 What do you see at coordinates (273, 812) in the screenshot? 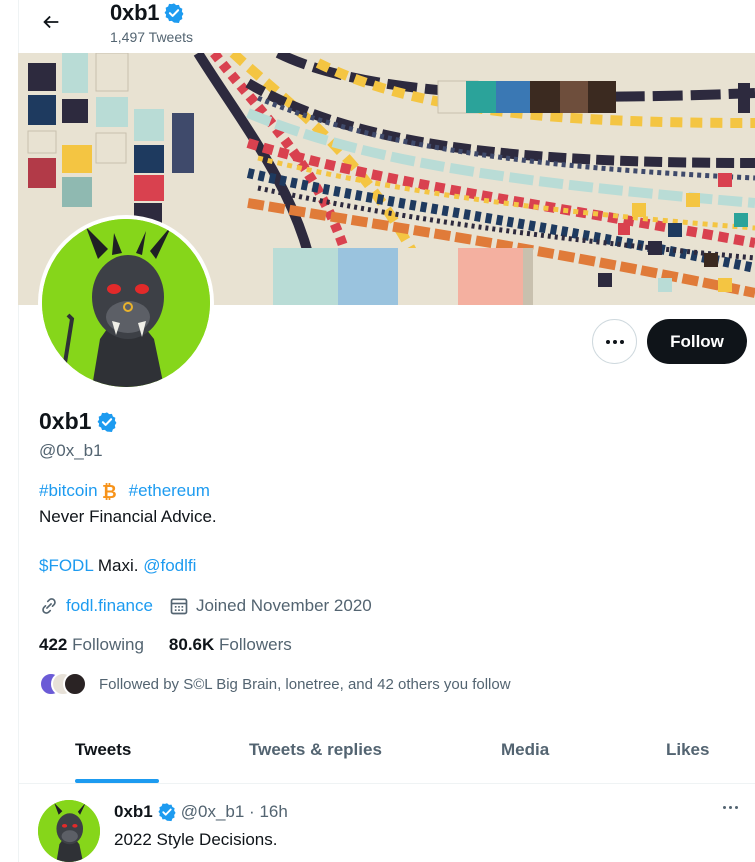
I see `tweet-time: 16h` at bounding box center [273, 812].